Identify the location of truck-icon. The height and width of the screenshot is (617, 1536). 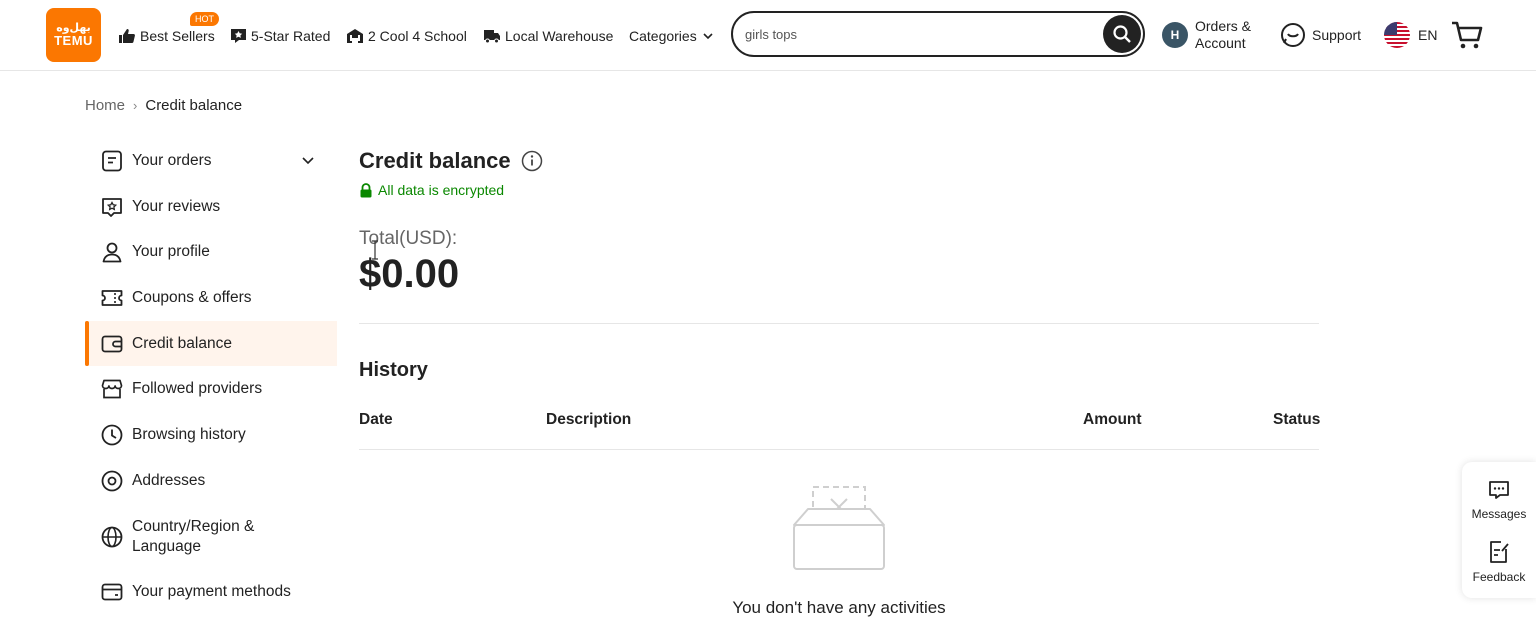
(492, 37).